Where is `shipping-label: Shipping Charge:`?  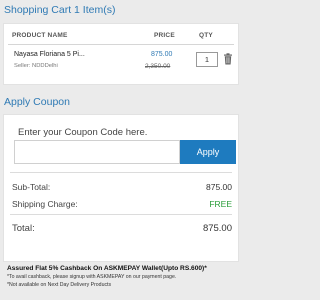 shipping-label: Shipping Charge: is located at coordinates (45, 204).